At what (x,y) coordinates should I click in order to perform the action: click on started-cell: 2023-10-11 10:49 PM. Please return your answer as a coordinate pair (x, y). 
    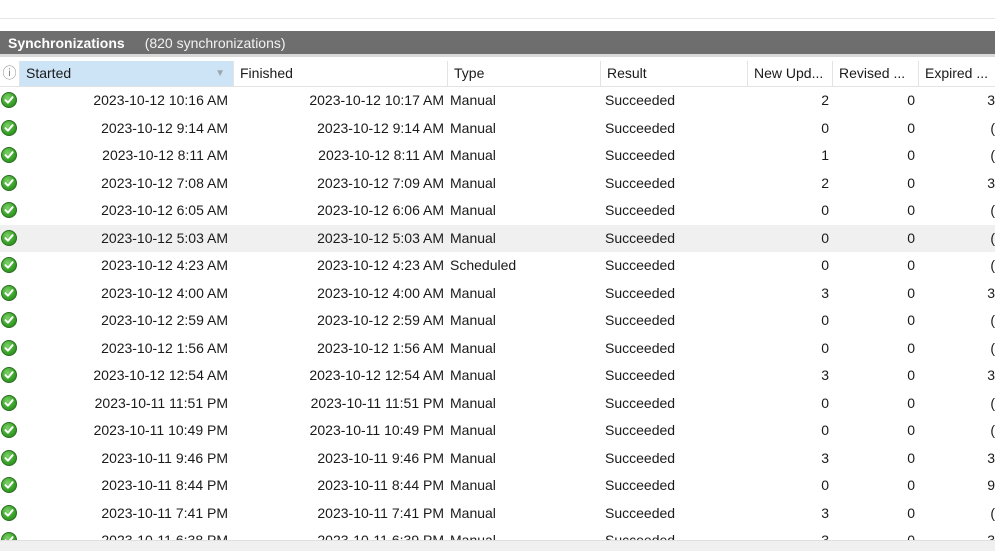
    Looking at the image, I should click on (160, 430).